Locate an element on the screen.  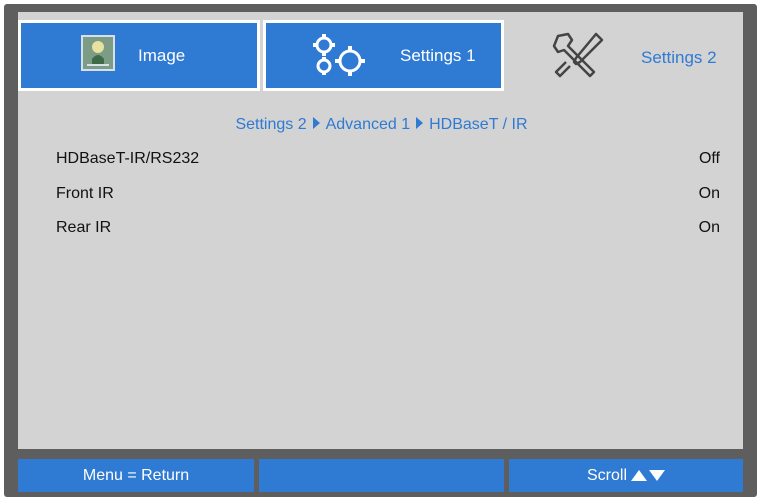
tab-image: Image is located at coordinates (139, 55).